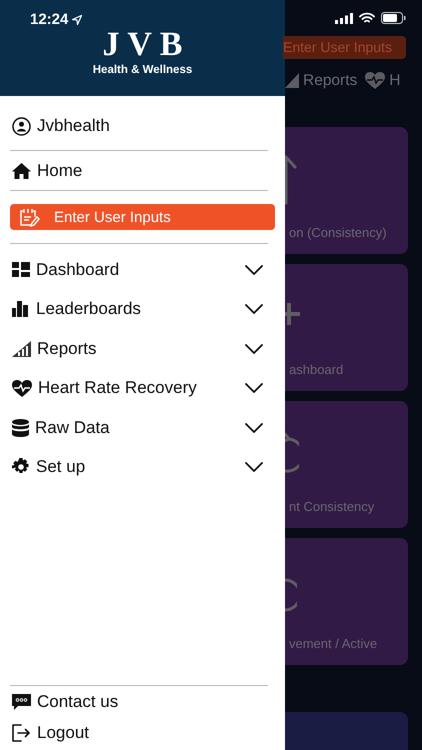 The height and width of the screenshot is (750, 422). I want to click on home-item: Home, so click(142, 170).